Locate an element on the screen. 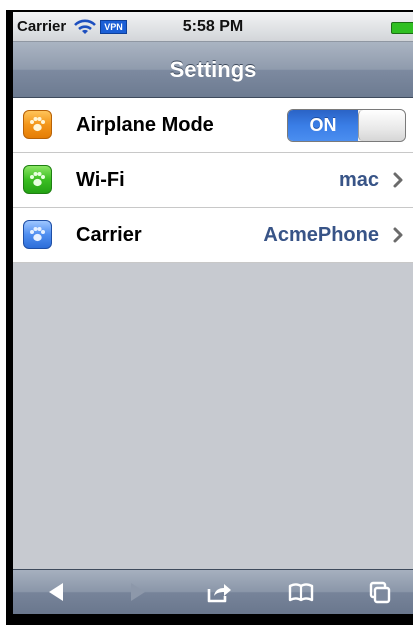 This screenshot has width=413, height=625. tabs-icon is located at coordinates (379, 592).